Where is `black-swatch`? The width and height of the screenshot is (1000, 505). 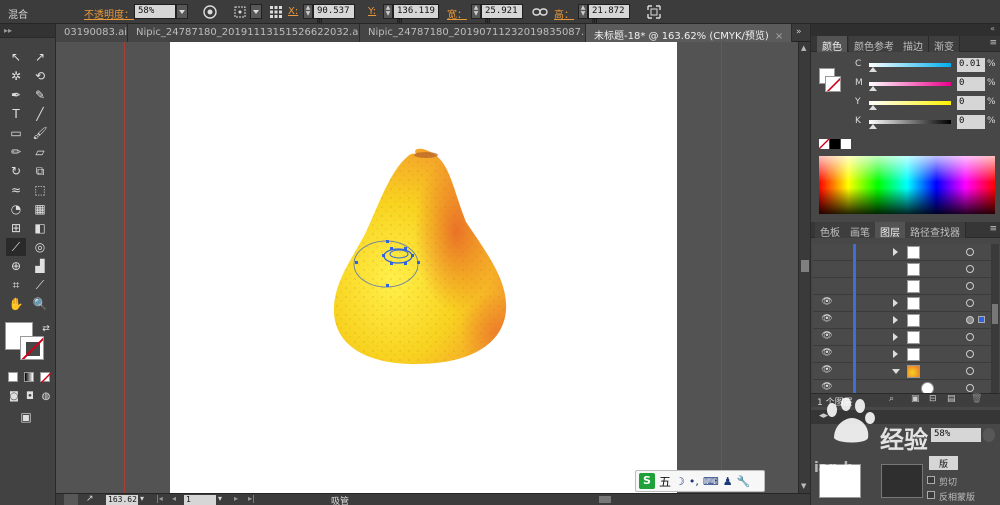 black-swatch is located at coordinates (835, 144).